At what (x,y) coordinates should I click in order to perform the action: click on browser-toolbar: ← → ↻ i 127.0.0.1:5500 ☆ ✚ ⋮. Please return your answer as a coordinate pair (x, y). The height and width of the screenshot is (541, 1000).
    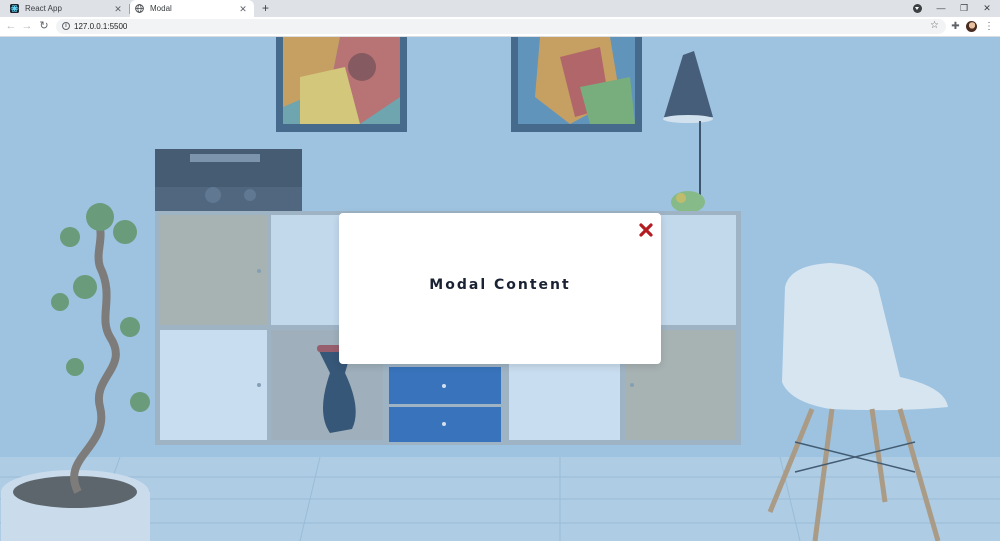
    Looking at the image, I should click on (500, 27).